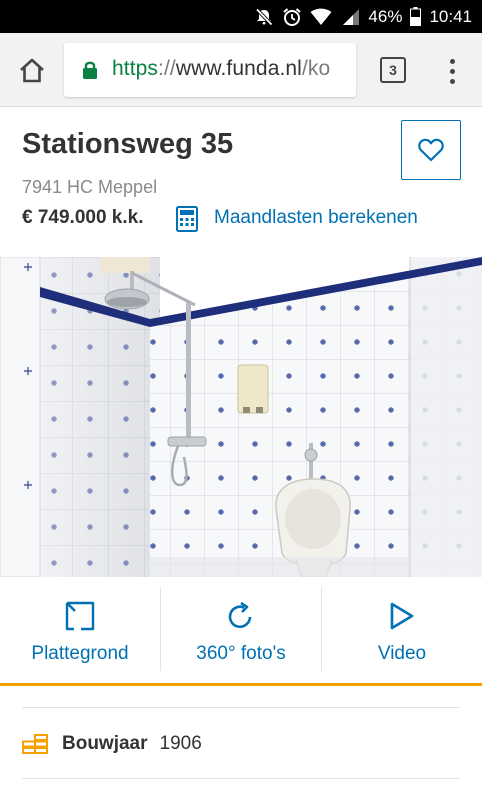 The image size is (482, 800). What do you see at coordinates (80, 635) in the screenshot?
I see `floorplan-button: Plattegrond` at bounding box center [80, 635].